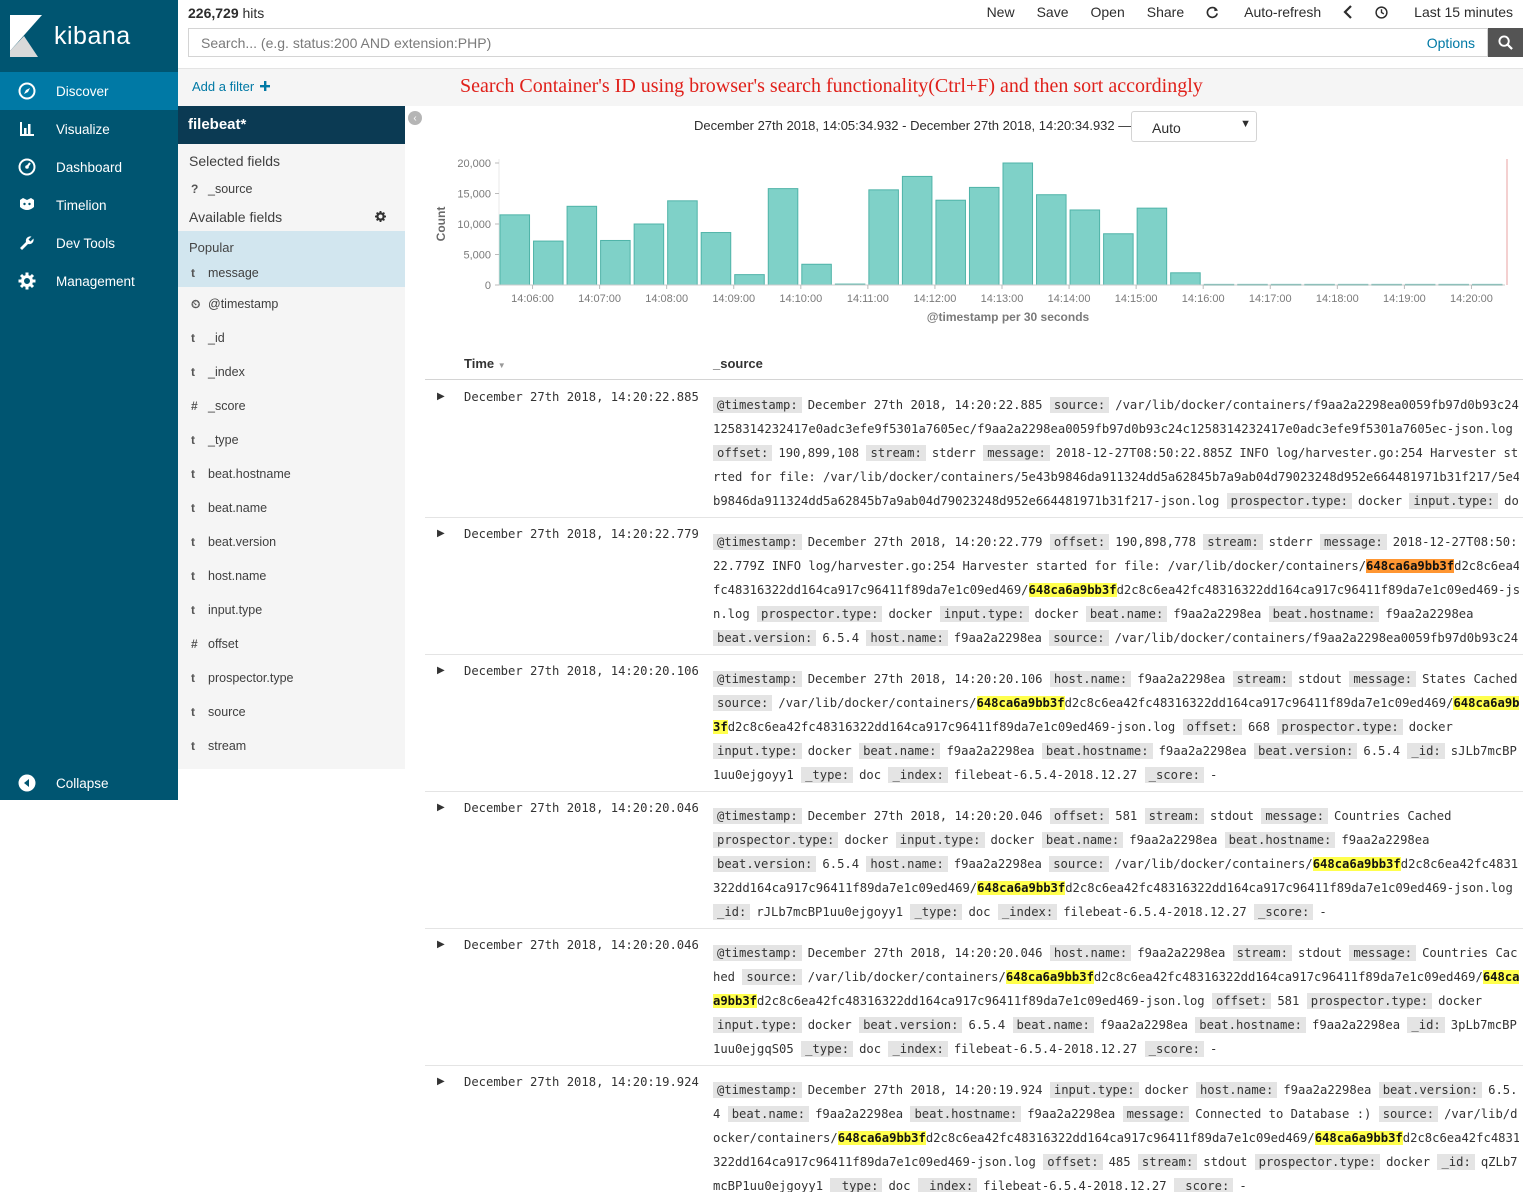 Image resolution: width=1523 pixels, height=1192 pixels. What do you see at coordinates (291, 304) in the screenshot?
I see `field-item-timestamp: ⏲ @timestamp` at bounding box center [291, 304].